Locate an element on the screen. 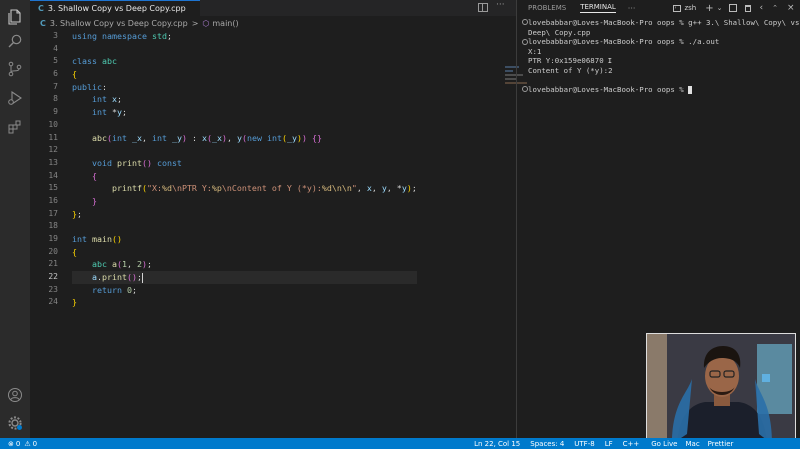 The image size is (800, 449). code-token: {} is located at coordinates (316, 137).